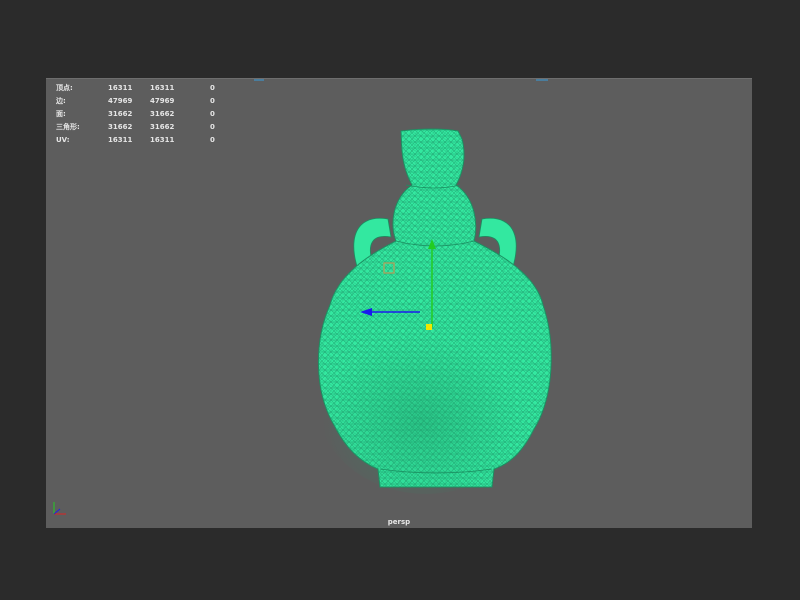 This screenshot has width=800, height=600. Describe the element at coordinates (429, 327) in the screenshot. I see `pivot-handle` at that location.